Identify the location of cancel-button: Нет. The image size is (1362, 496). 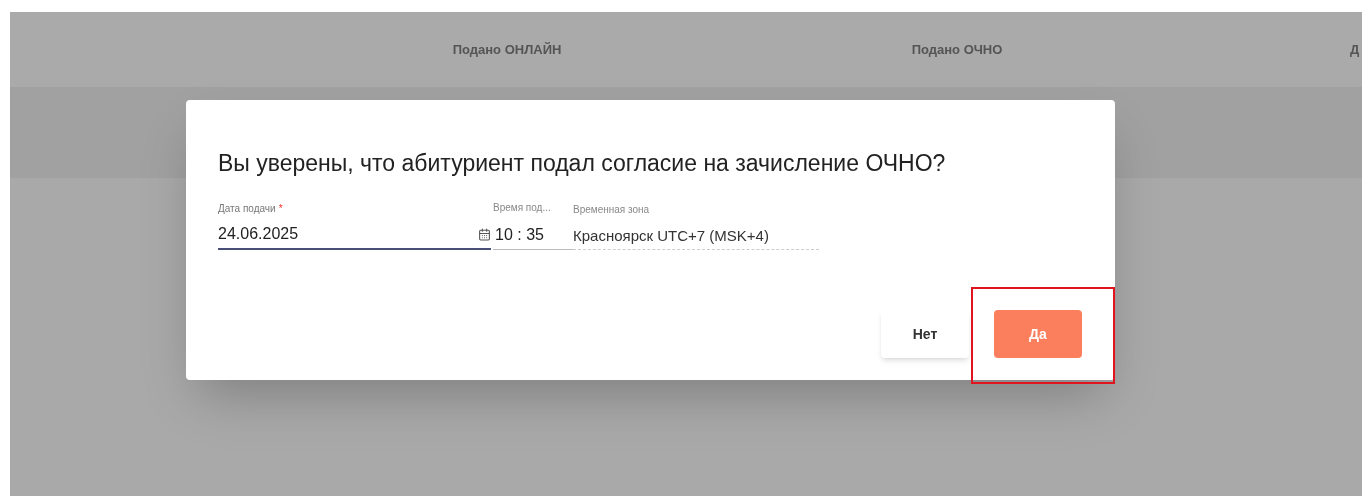
(925, 334).